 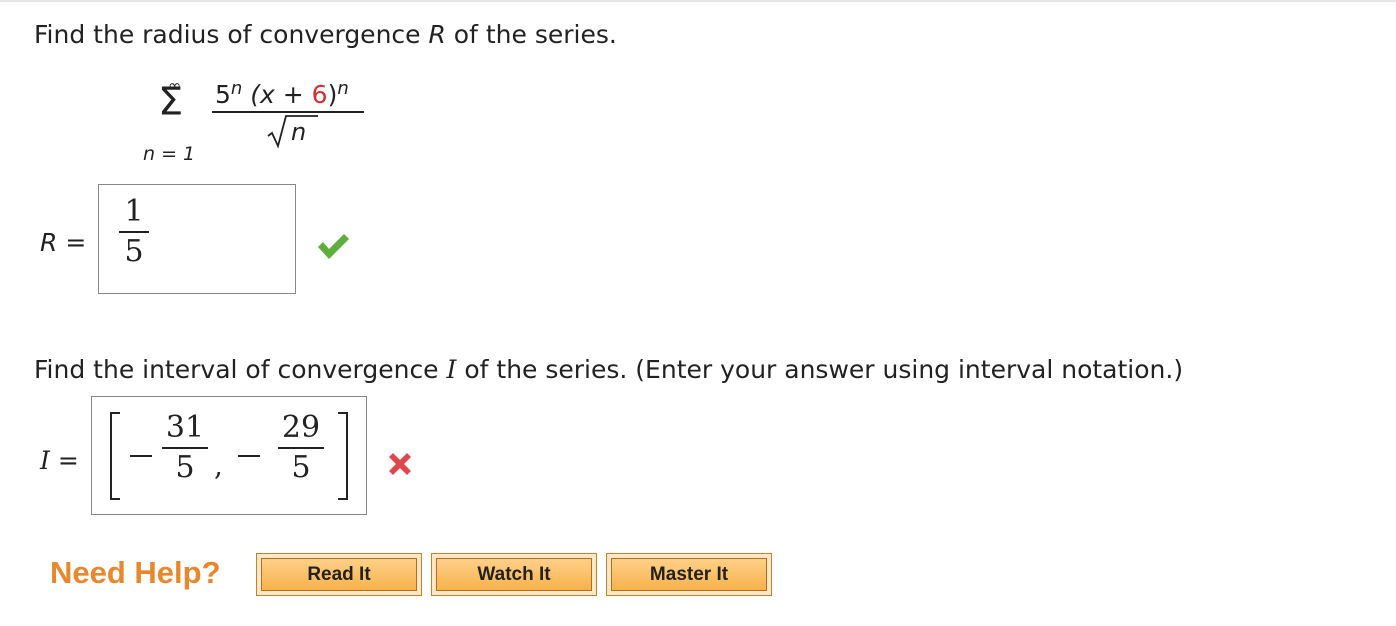 What do you see at coordinates (115, 456) in the screenshot?
I see `left-bracket` at bounding box center [115, 456].